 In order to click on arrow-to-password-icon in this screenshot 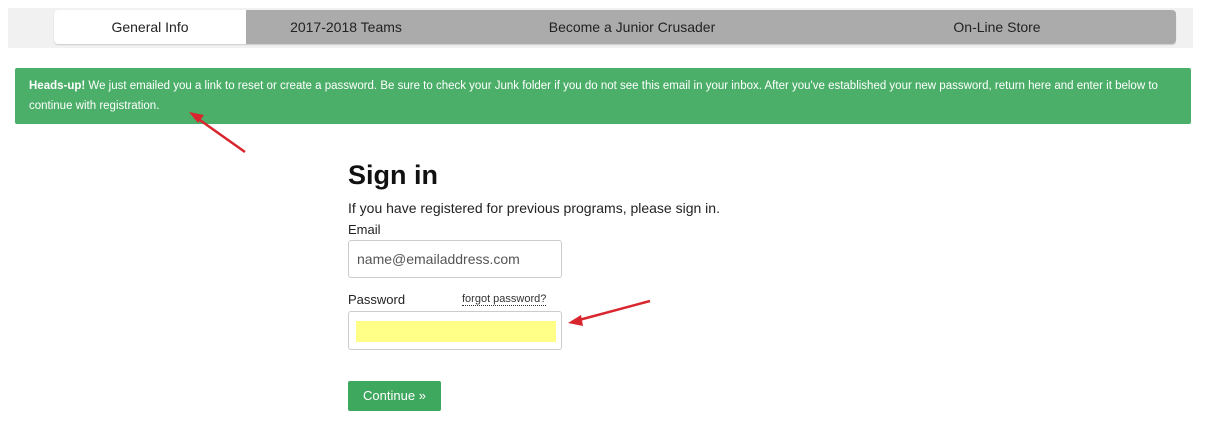, I will do `click(609, 312)`.